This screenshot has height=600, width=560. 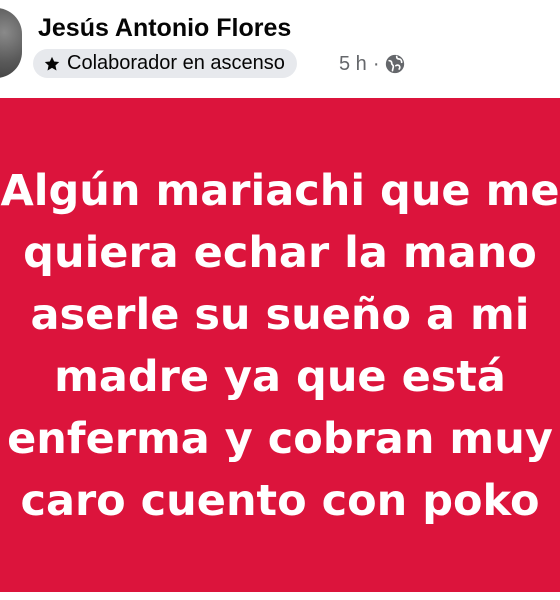 What do you see at coordinates (280, 377) in the screenshot?
I see `post-text-line: madre ya que está` at bounding box center [280, 377].